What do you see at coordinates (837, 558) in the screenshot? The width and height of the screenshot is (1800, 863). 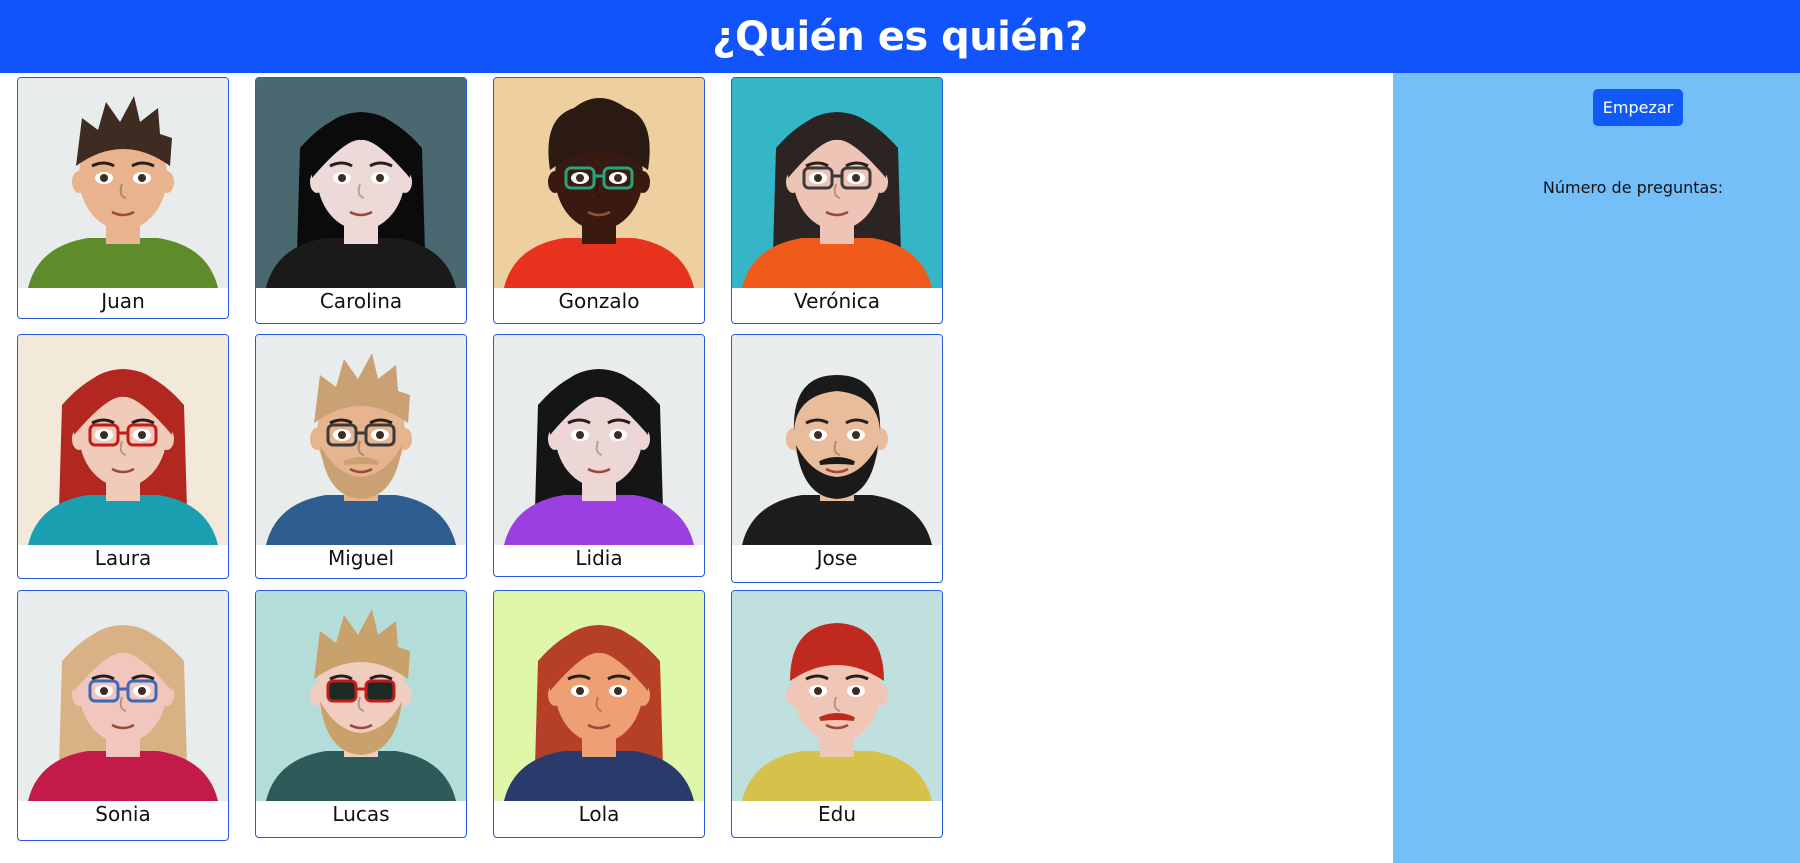 I see `character-name: Jose` at bounding box center [837, 558].